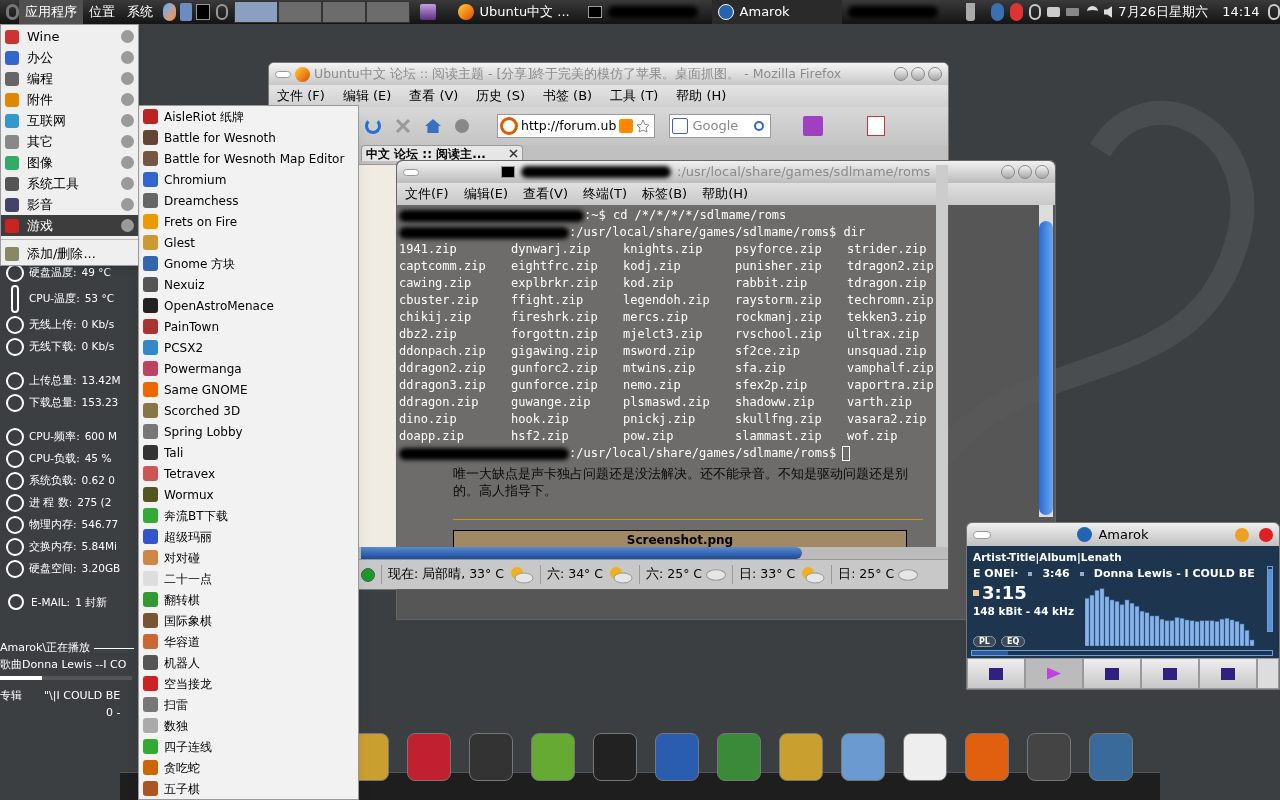  What do you see at coordinates (248, 410) in the screenshot?
I see `menu-item: Scorched 3D` at bounding box center [248, 410].